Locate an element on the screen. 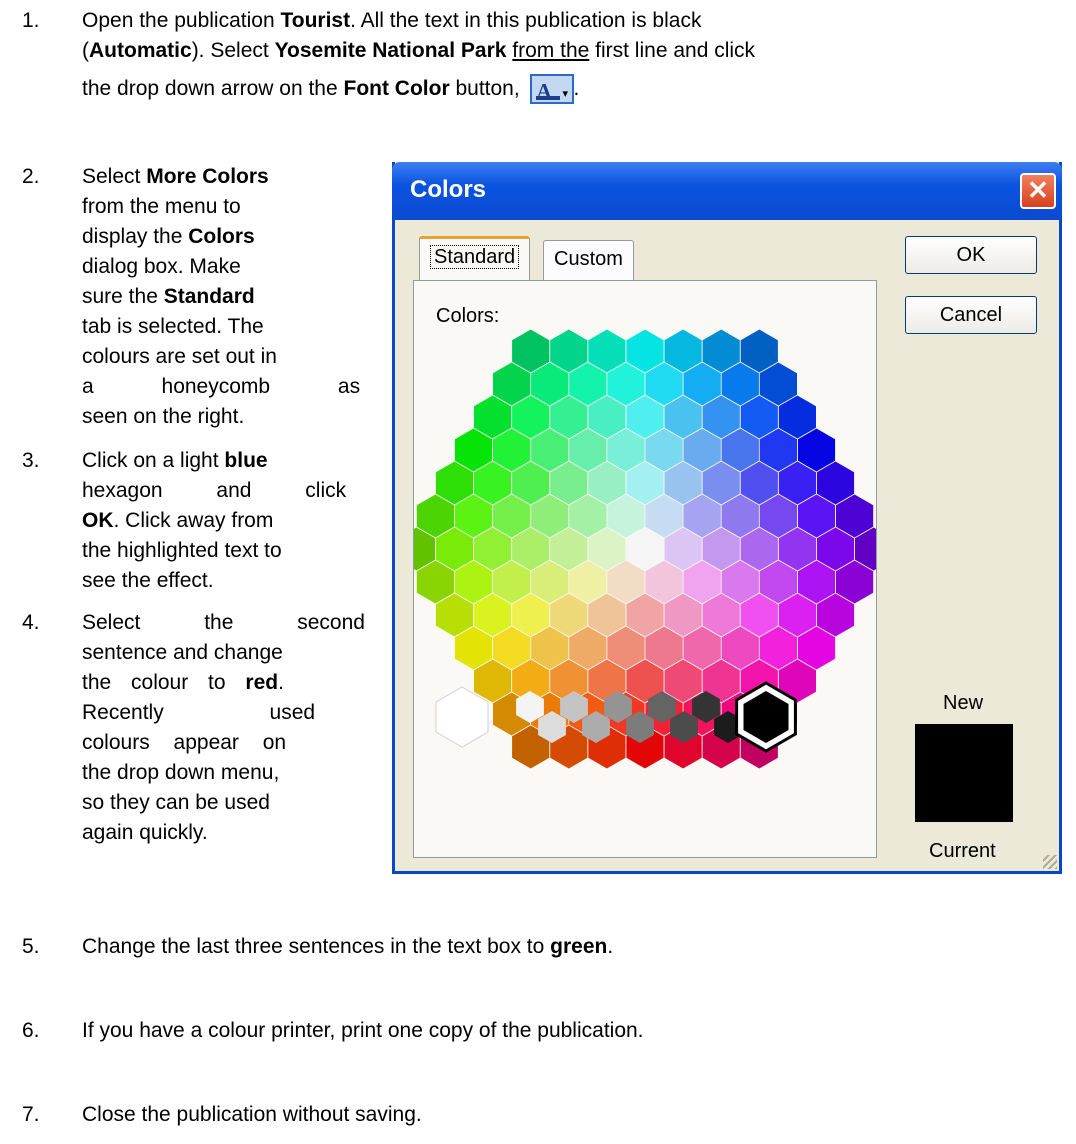  step-number: 1. is located at coordinates (31, 20).